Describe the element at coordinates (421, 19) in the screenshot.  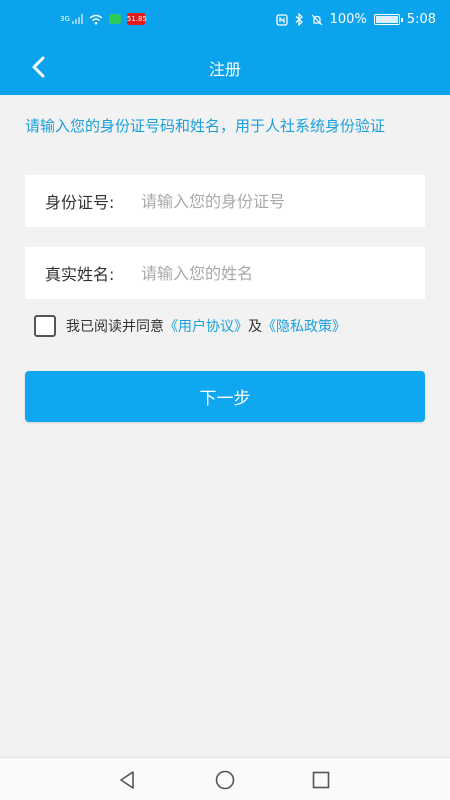
I see `clock-text: 5:08` at that location.